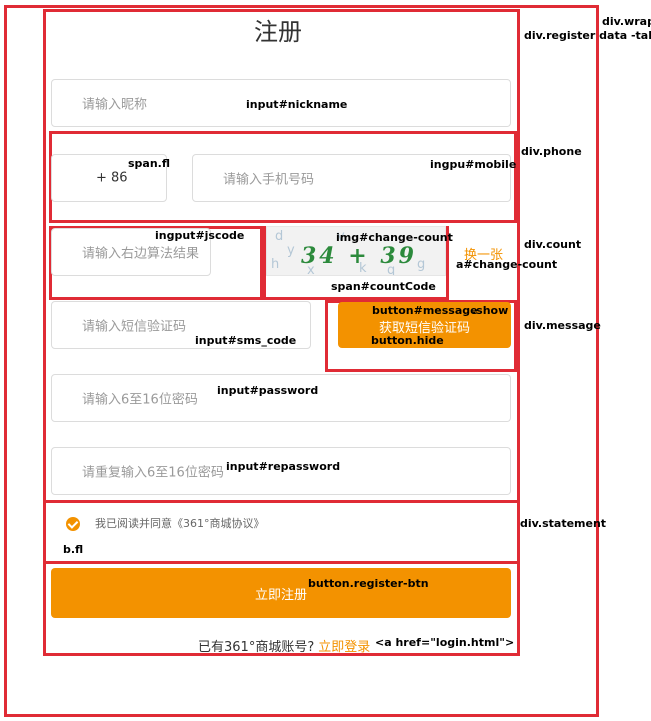 This screenshot has height=721, width=651. Describe the element at coordinates (291, 250) in the screenshot. I see `captcha-noise: y` at that location.